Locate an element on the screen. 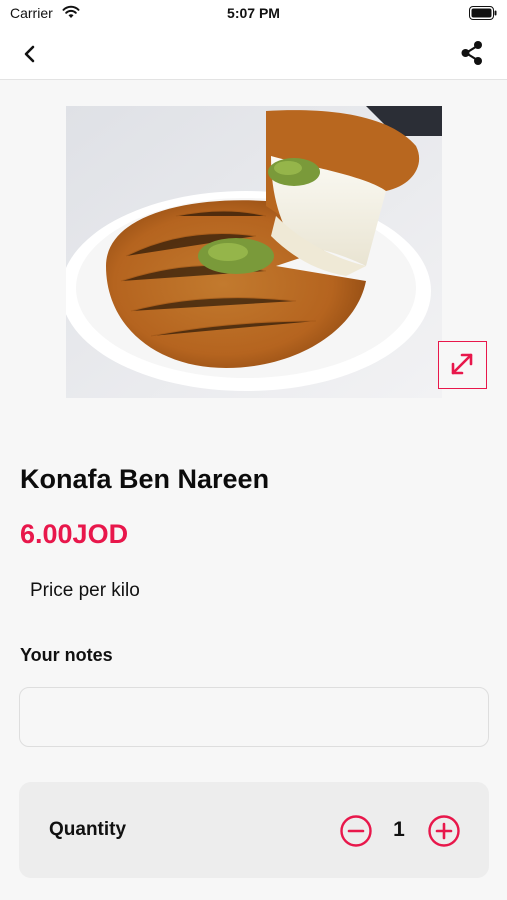  status-time: 5:07 PM is located at coordinates (253, 13).